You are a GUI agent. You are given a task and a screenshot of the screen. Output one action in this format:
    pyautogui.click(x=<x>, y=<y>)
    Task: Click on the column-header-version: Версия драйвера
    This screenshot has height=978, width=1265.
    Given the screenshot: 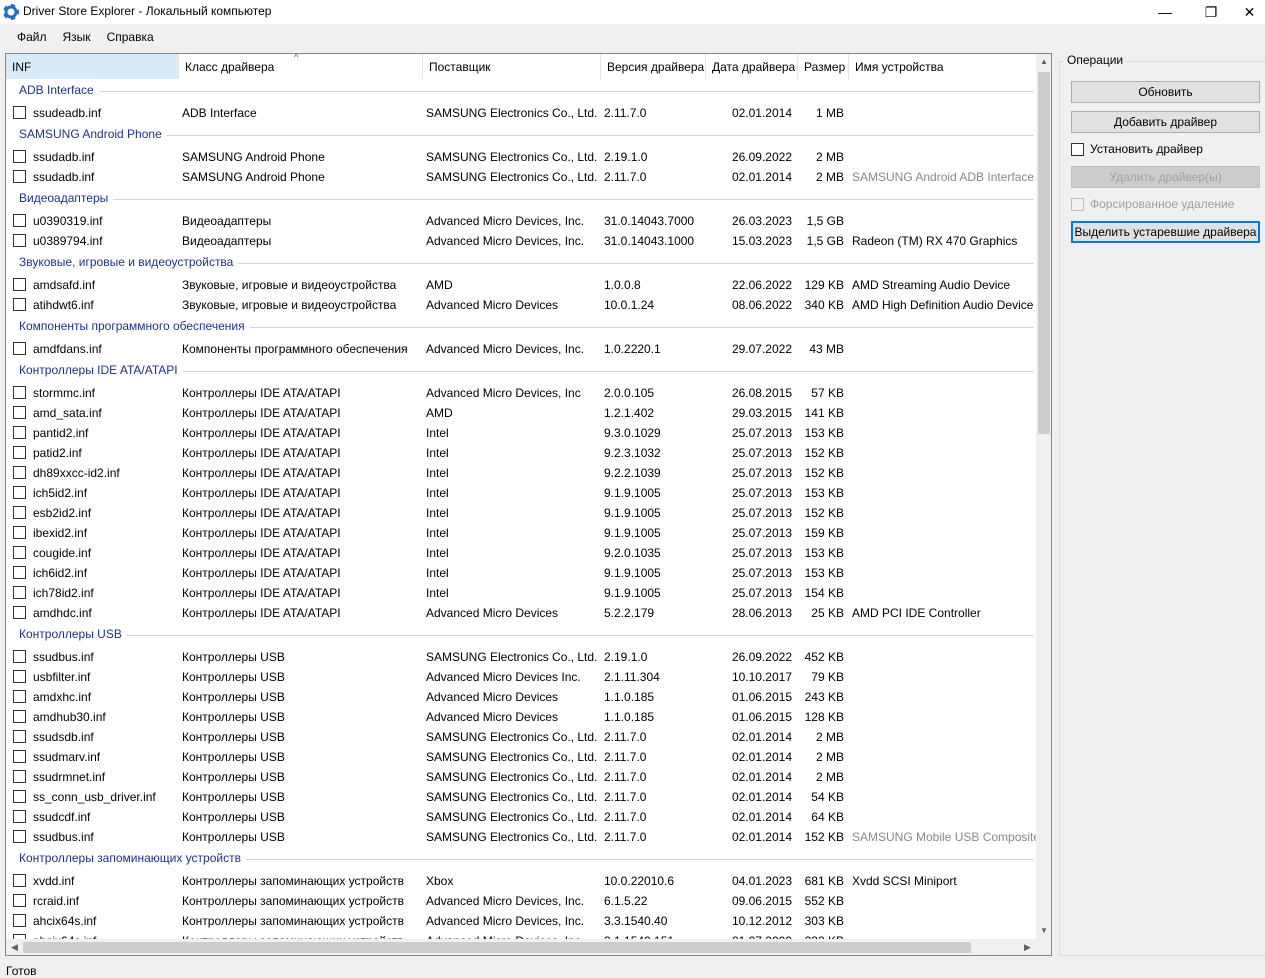 What is the action you would take?
    pyautogui.click(x=653, y=66)
    